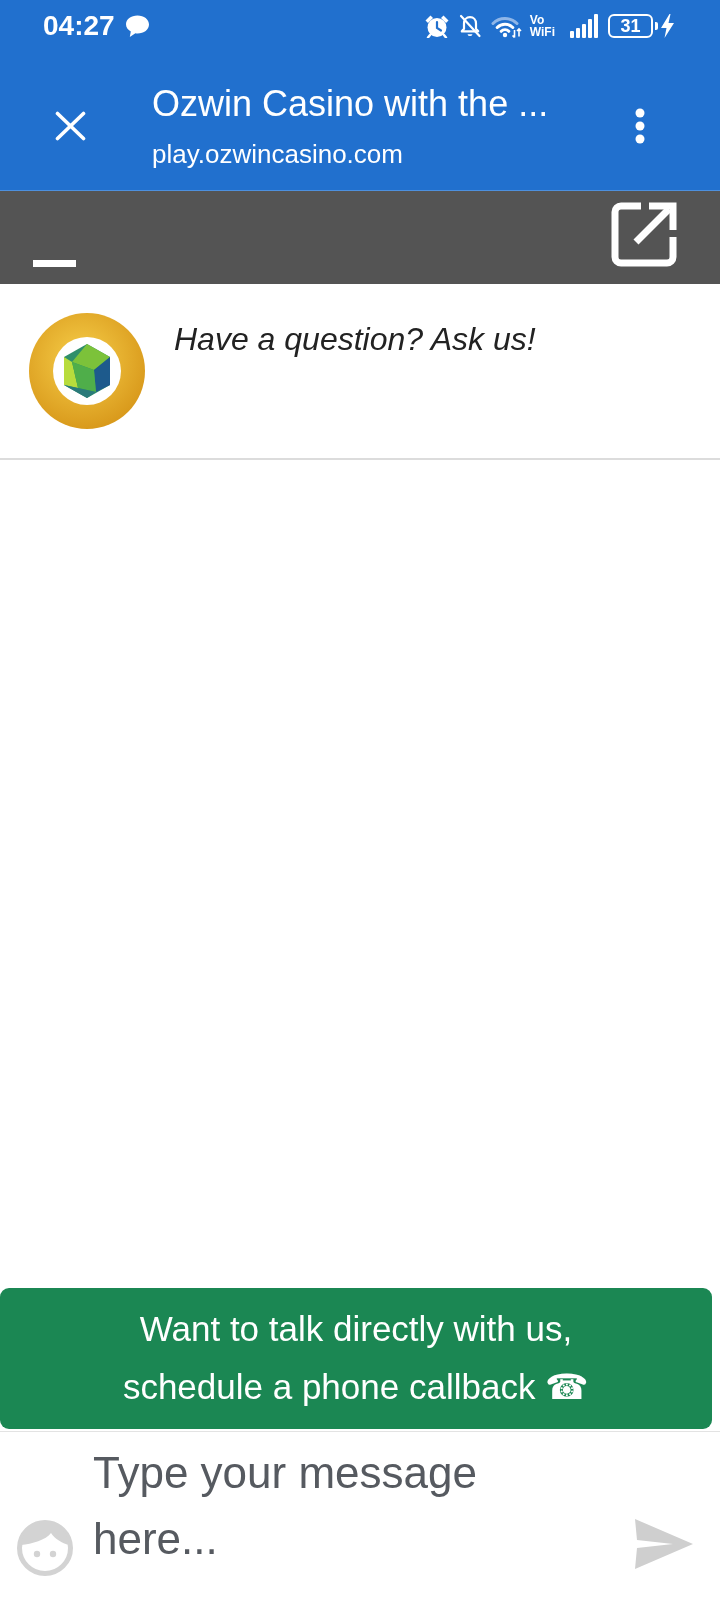 This screenshot has height=1600, width=720. Describe the element at coordinates (436, 26) in the screenshot. I see `alarm-clock-icon` at that location.